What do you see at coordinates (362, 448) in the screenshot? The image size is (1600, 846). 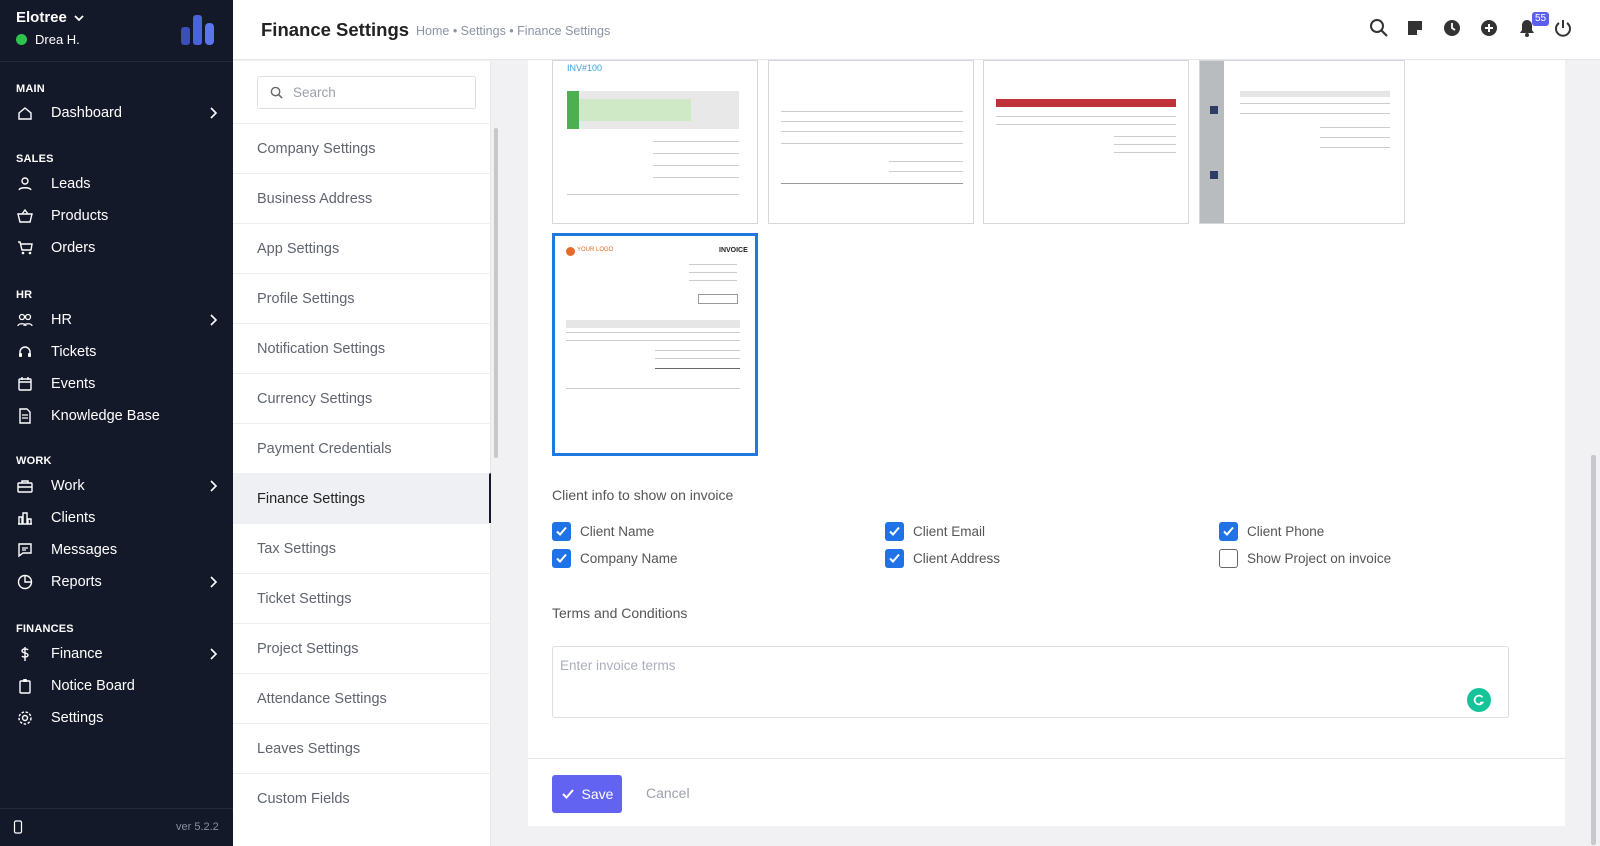 I see `settings-menu-item-payment-credentials: Payment Credentials` at bounding box center [362, 448].